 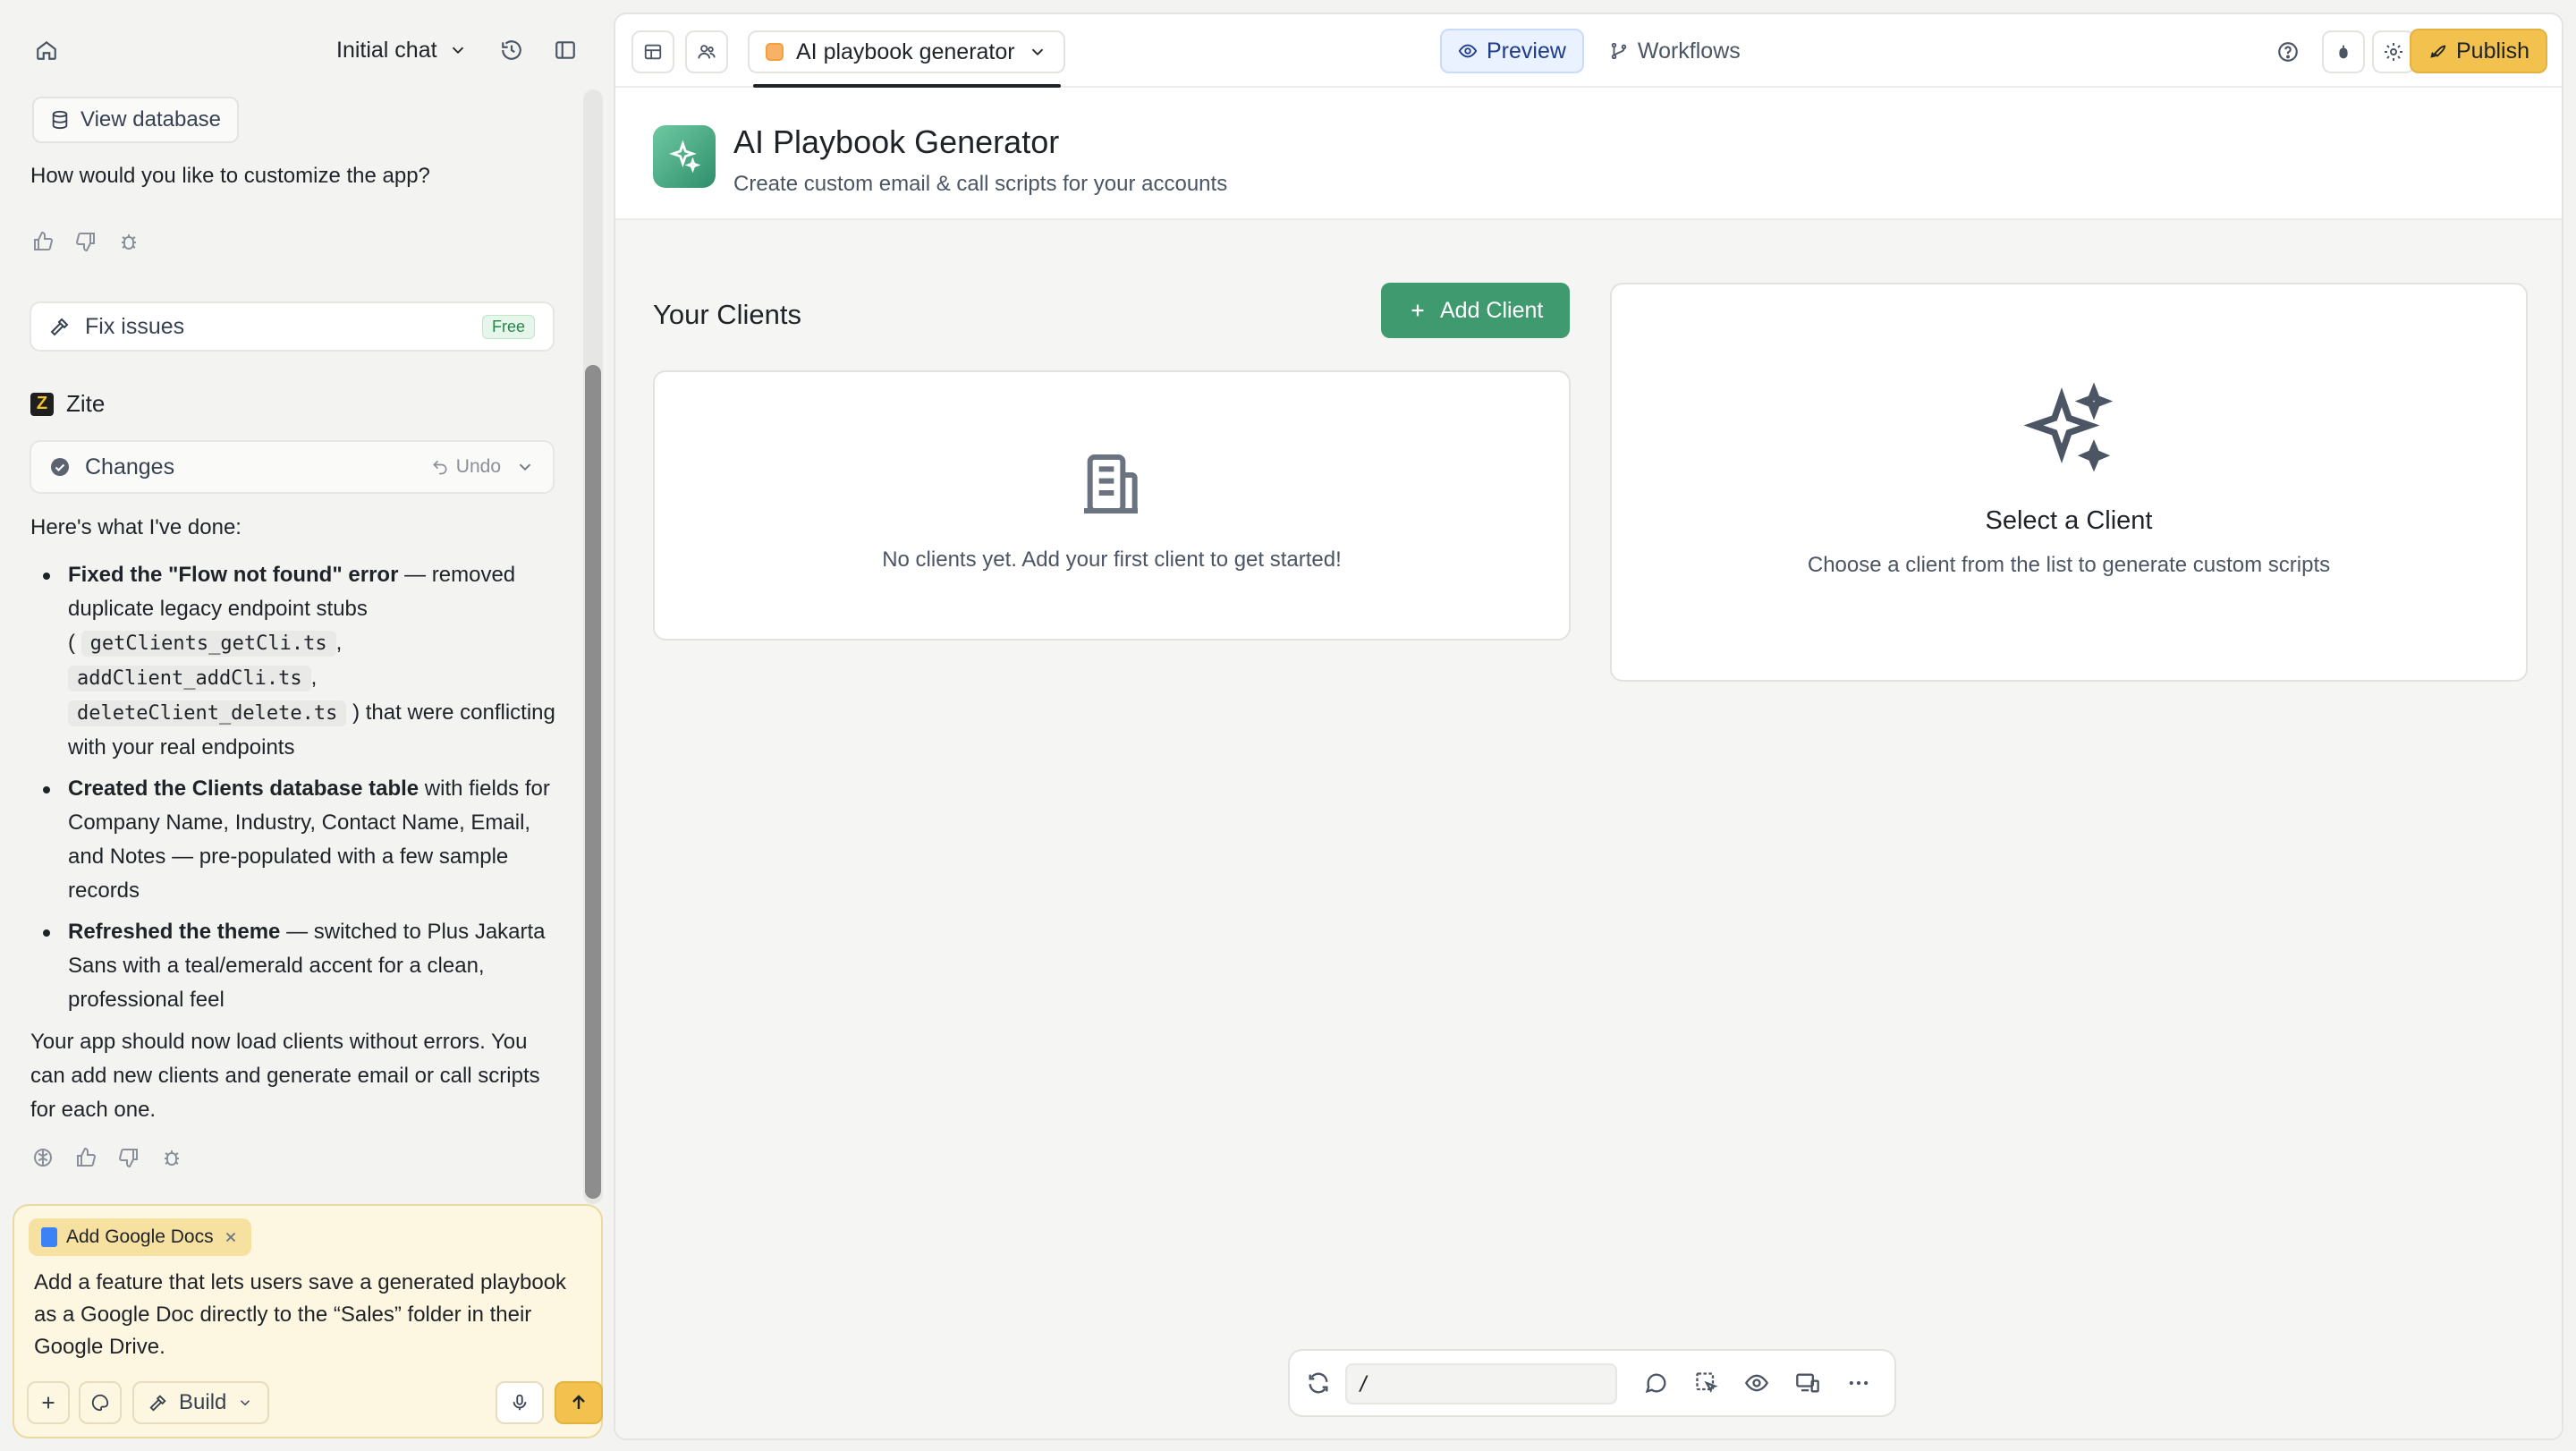 I want to click on tag-label: Add Google Docs, so click(x=140, y=1236).